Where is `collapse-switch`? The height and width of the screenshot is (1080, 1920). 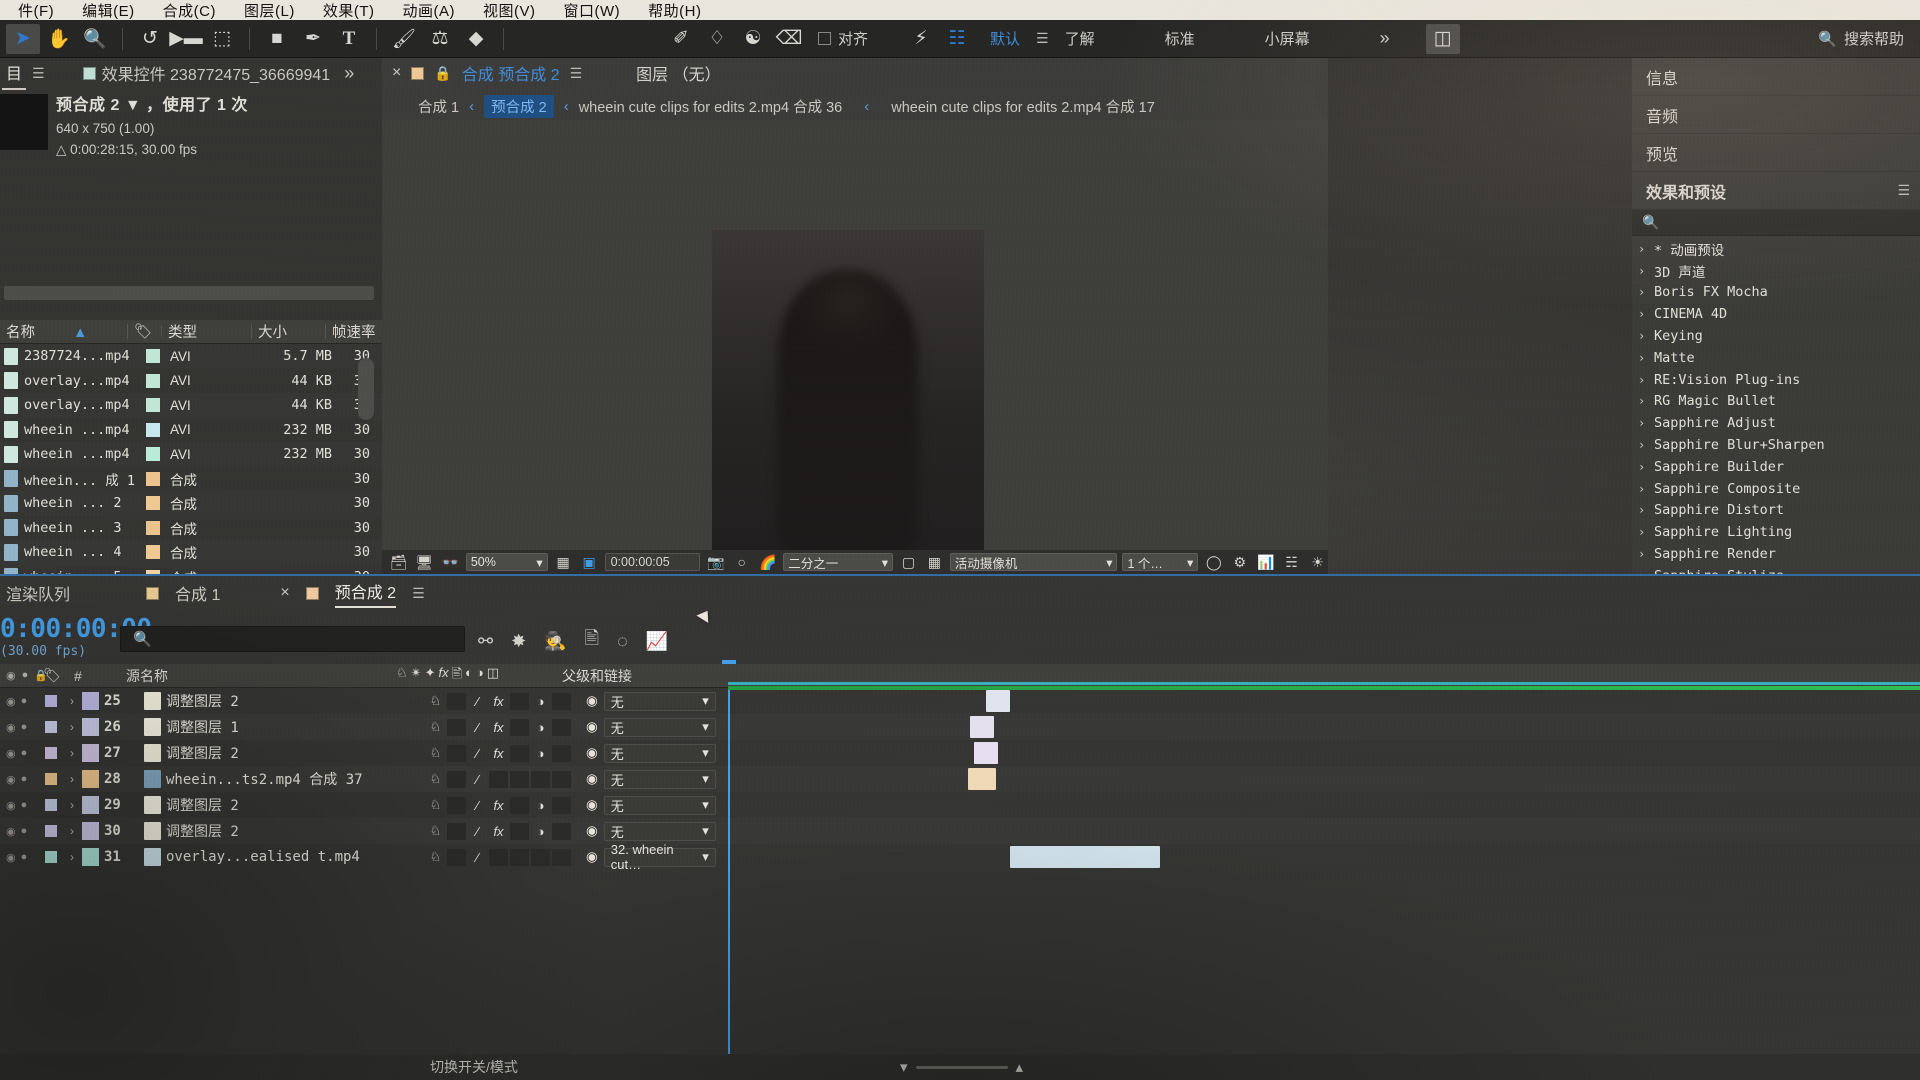
collapse-switch is located at coordinates (456, 857).